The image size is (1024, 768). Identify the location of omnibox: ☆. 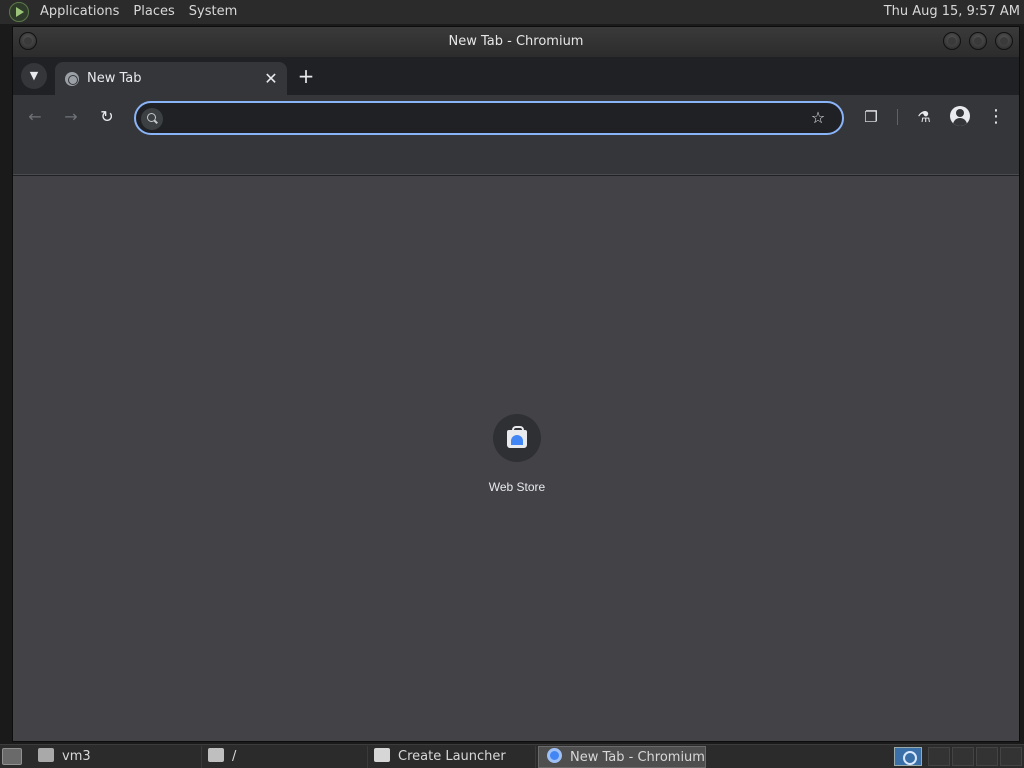
(489, 118).